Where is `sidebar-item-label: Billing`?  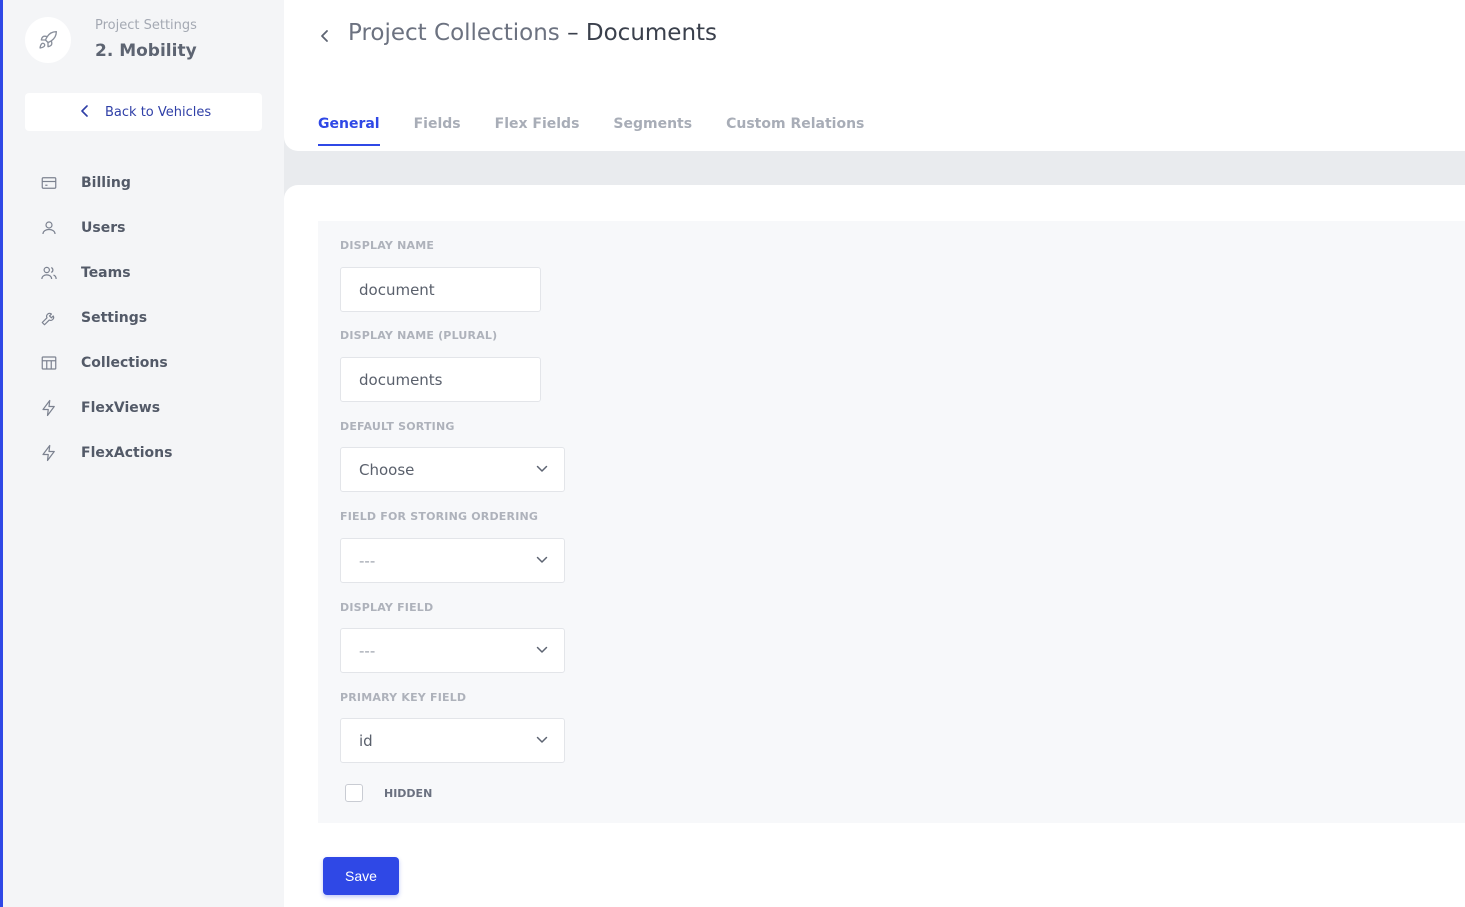 sidebar-item-label: Billing is located at coordinates (106, 182).